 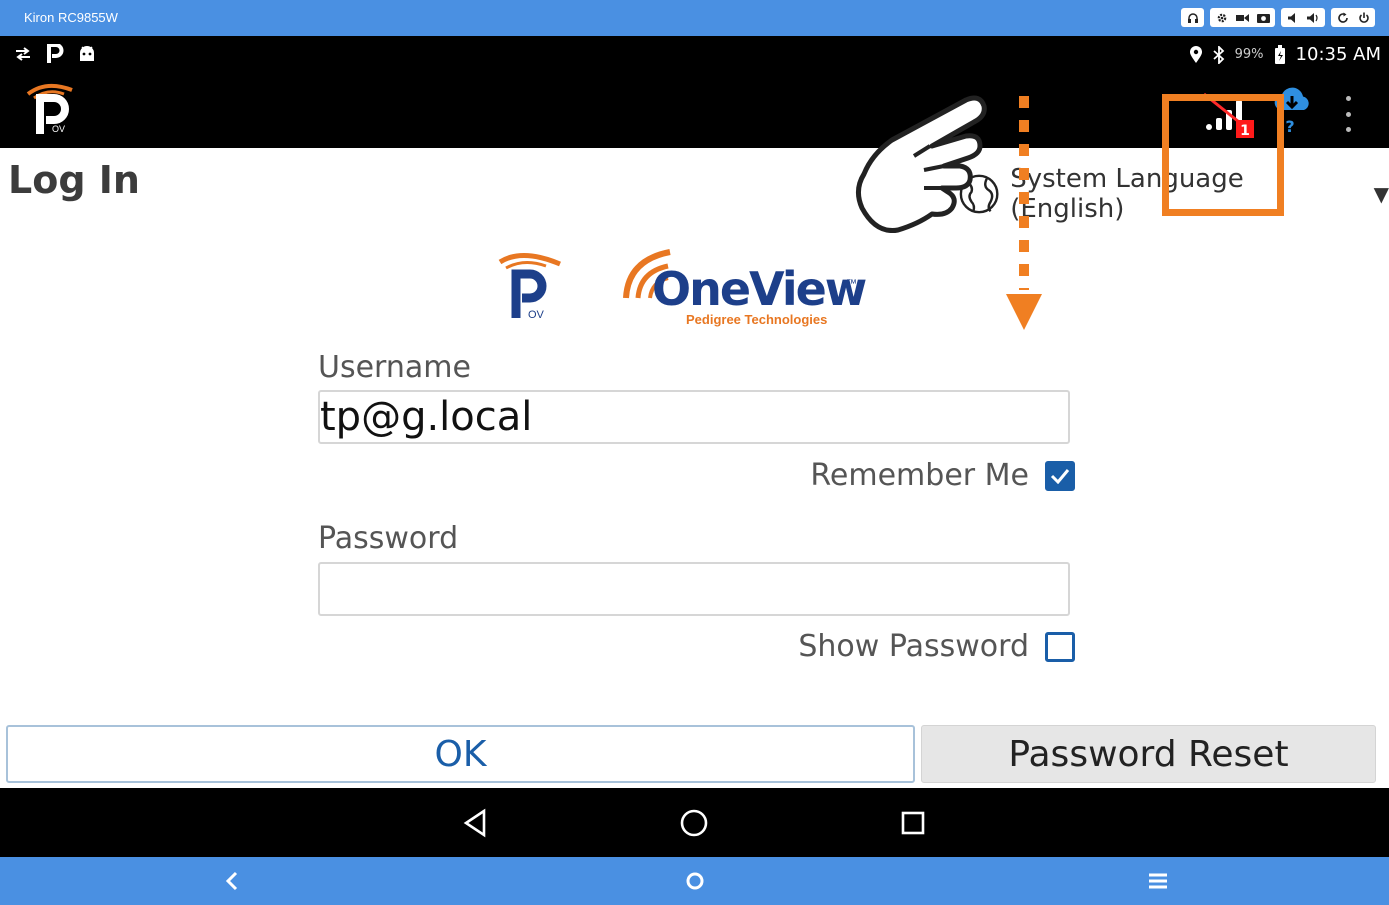 What do you see at coordinates (1195, 54) in the screenshot?
I see `location-pin-icon` at bounding box center [1195, 54].